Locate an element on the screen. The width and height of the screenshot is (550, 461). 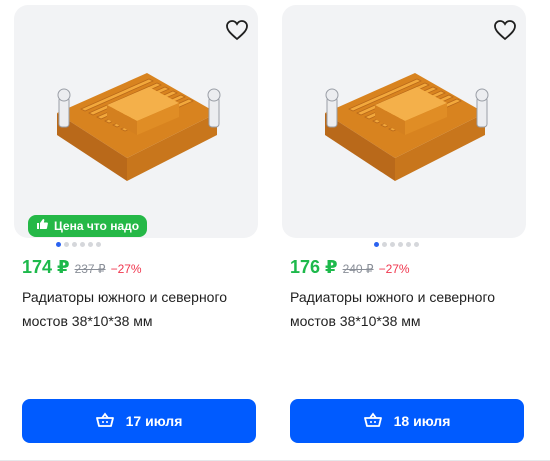
delivery-button: 17 июля is located at coordinates (139, 421).